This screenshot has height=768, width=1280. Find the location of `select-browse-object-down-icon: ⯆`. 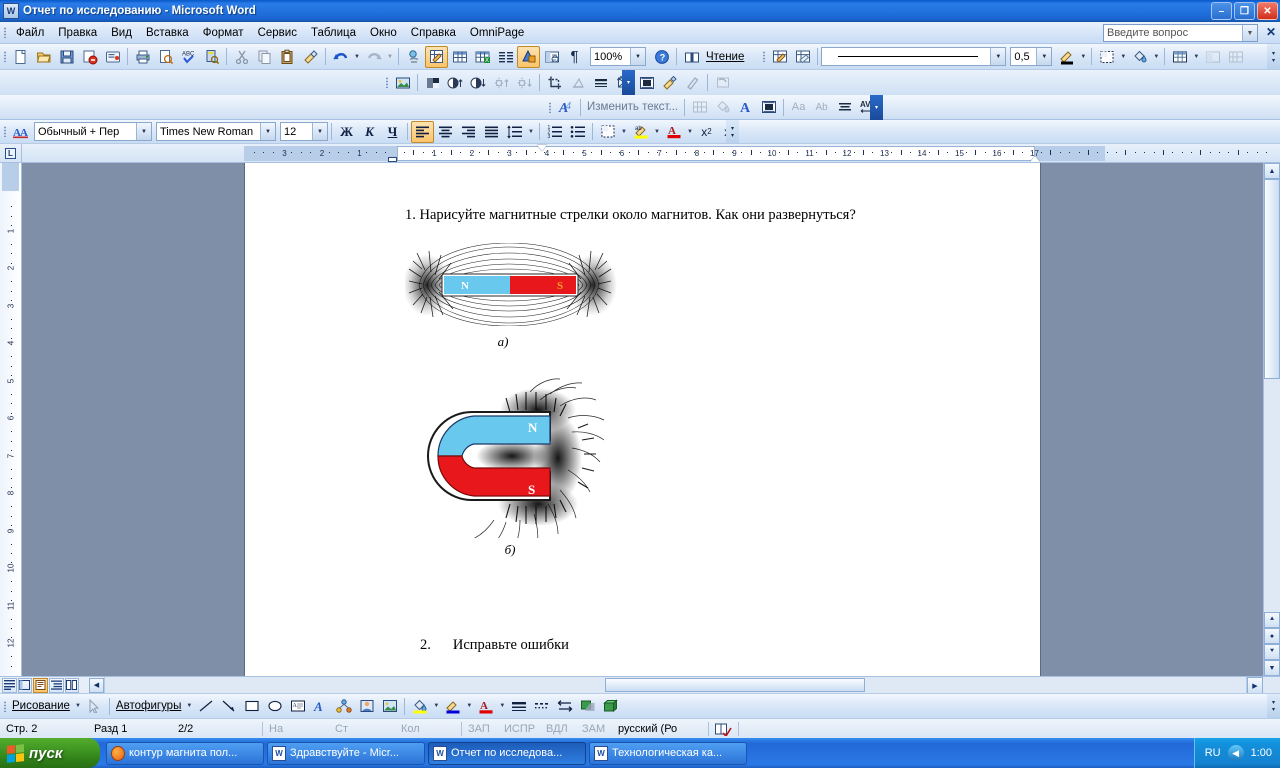

select-browse-object-down-icon: ⯆ is located at coordinates (1272, 652).